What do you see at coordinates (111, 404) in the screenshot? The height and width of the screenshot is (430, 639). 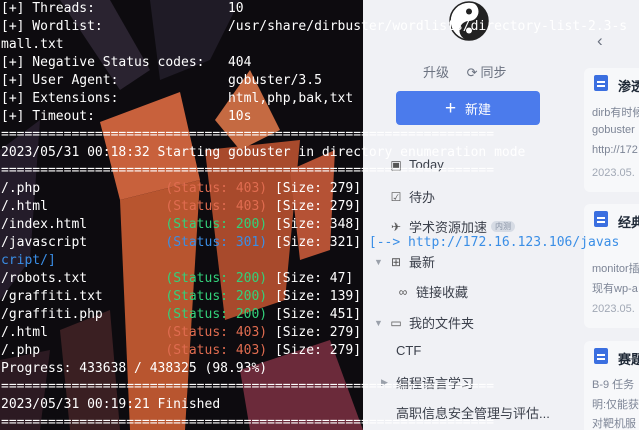 I see `terminal-text-segment: 2023/05/31 00:19:21 Finished` at bounding box center [111, 404].